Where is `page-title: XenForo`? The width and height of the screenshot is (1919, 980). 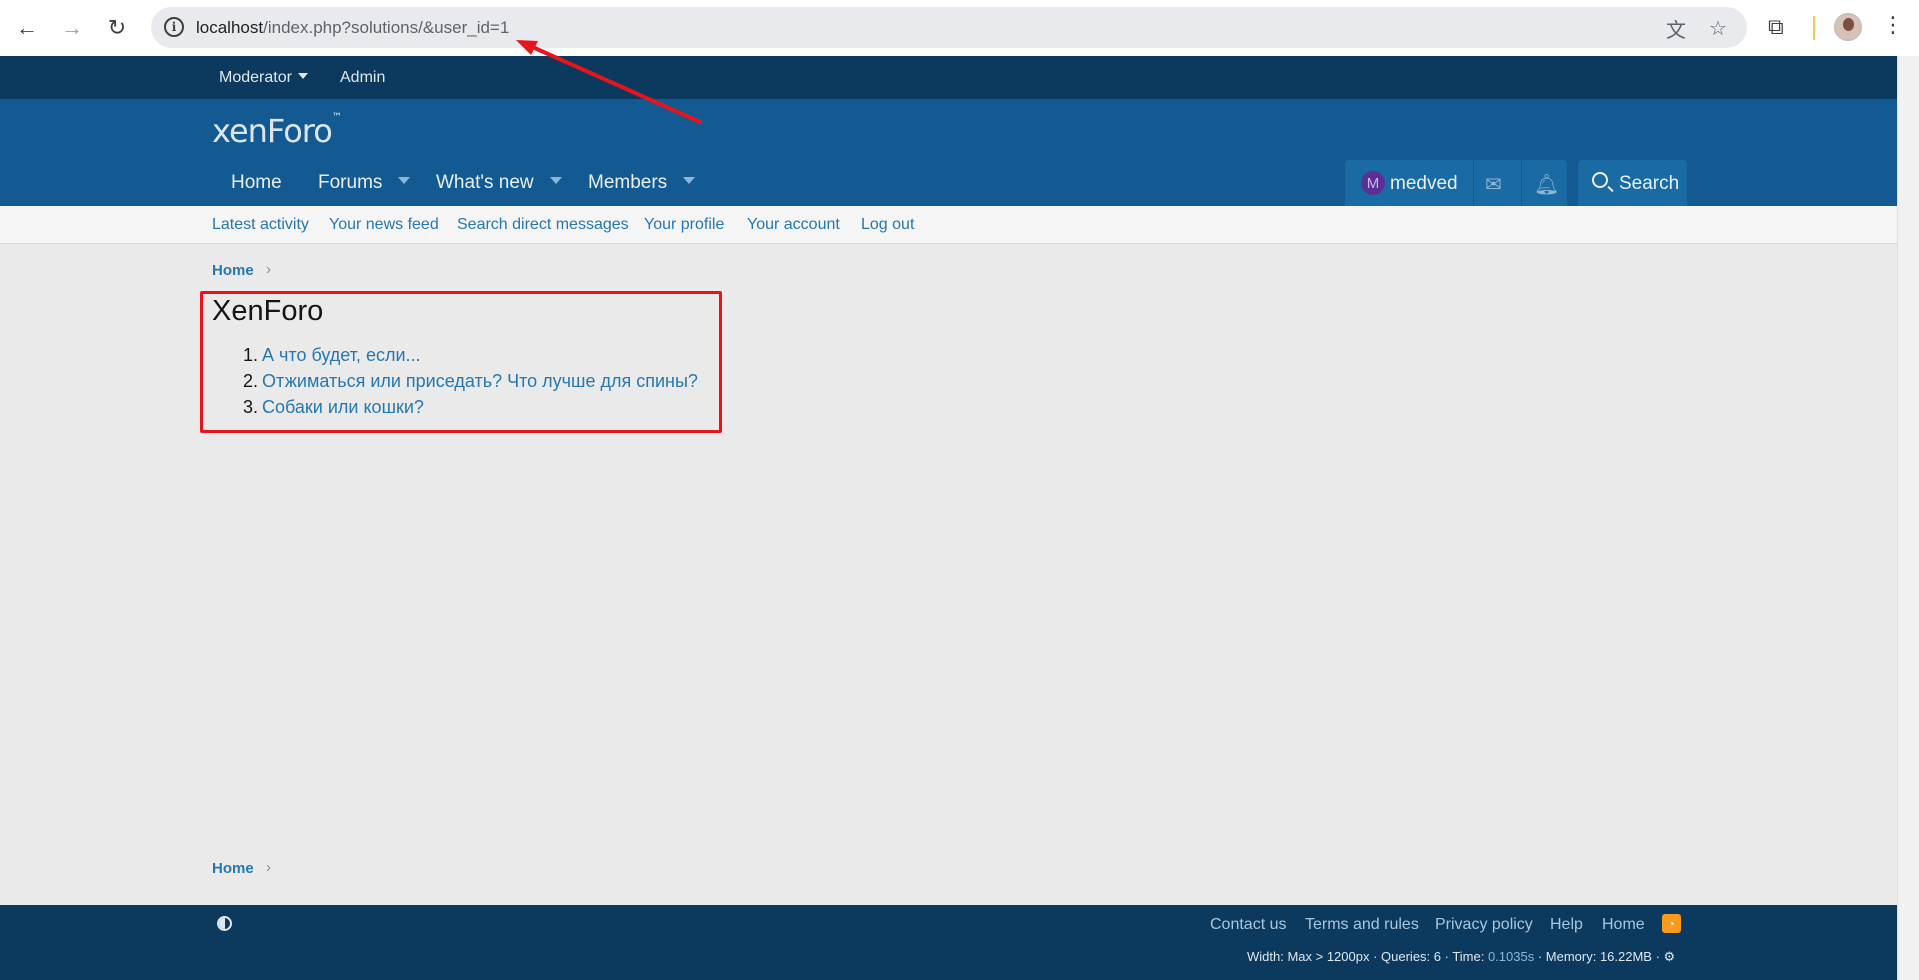
page-title: XenForo is located at coordinates (268, 311).